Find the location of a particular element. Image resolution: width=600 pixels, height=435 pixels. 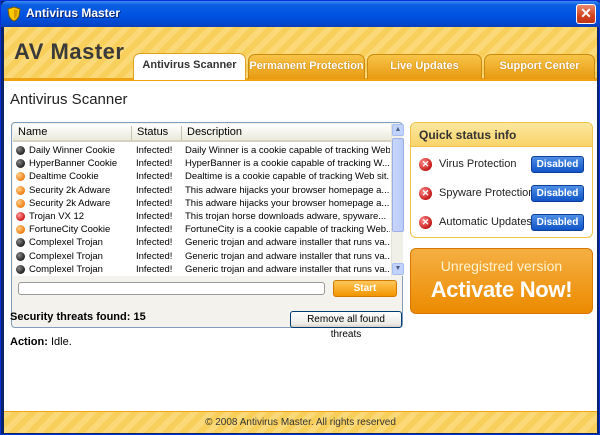

list-scrollbar: ▲ ▼ is located at coordinates (397, 200).